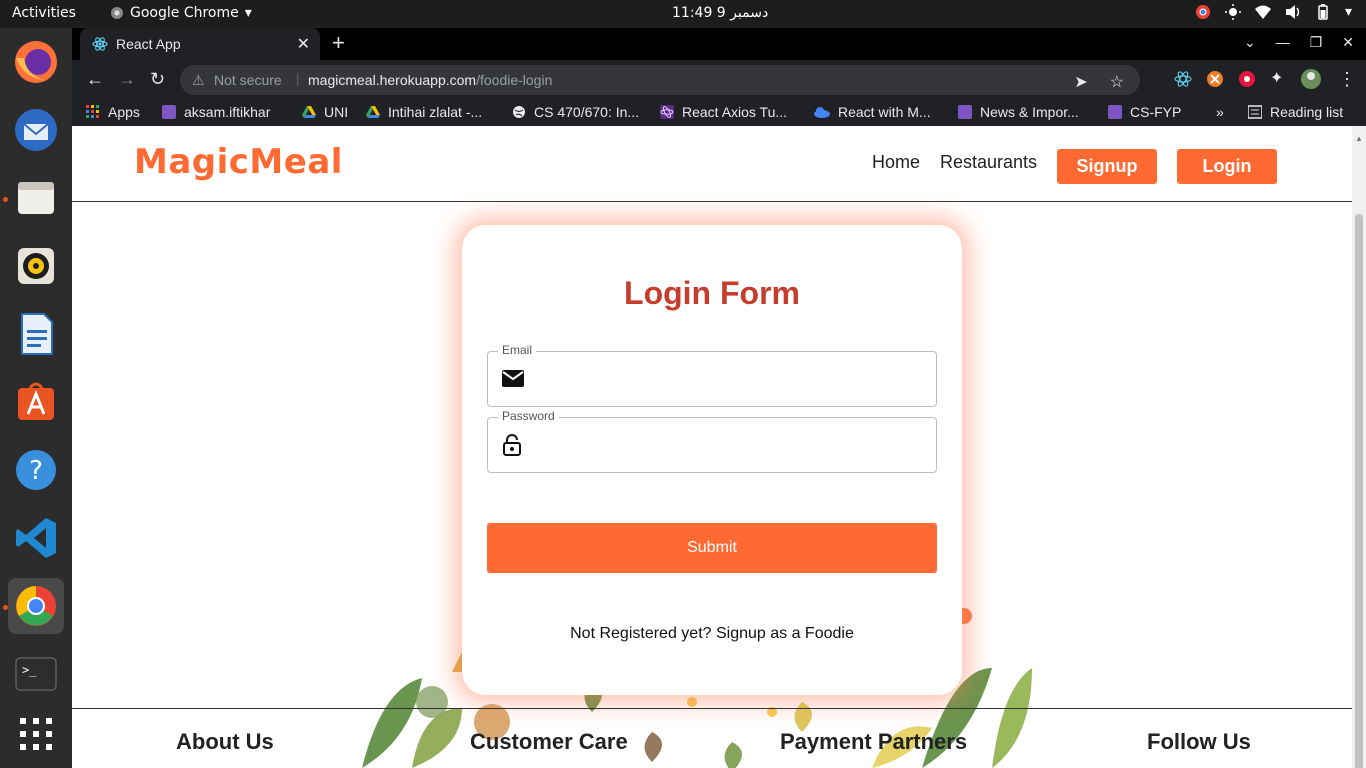 Image resolution: width=1366 pixels, height=768 pixels. I want to click on react-icon, so click(100, 44).